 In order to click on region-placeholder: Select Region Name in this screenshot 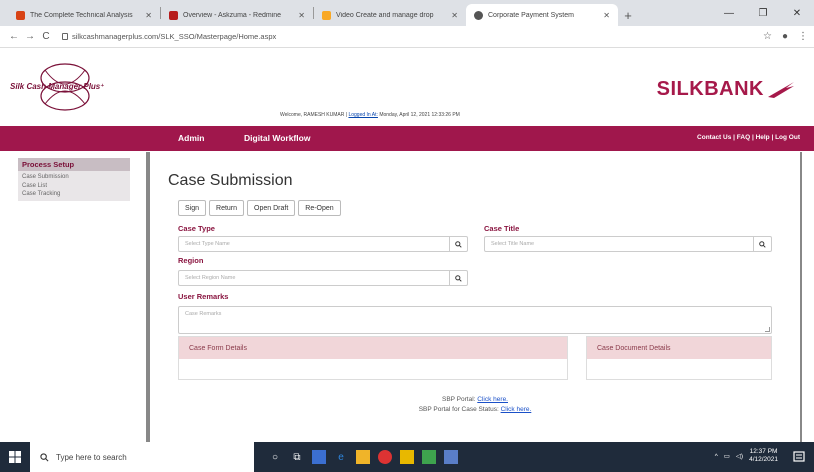, I will do `click(210, 278)`.